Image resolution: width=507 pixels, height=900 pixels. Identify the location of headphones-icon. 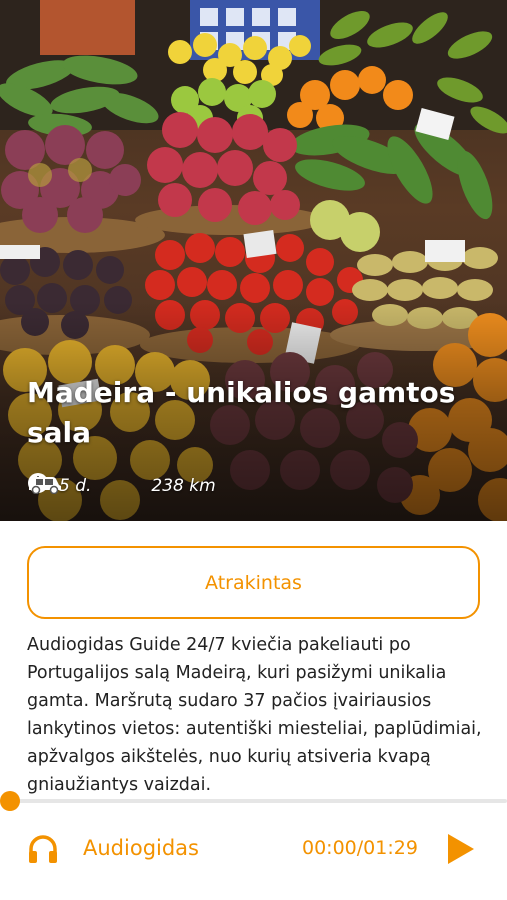
(43, 849).